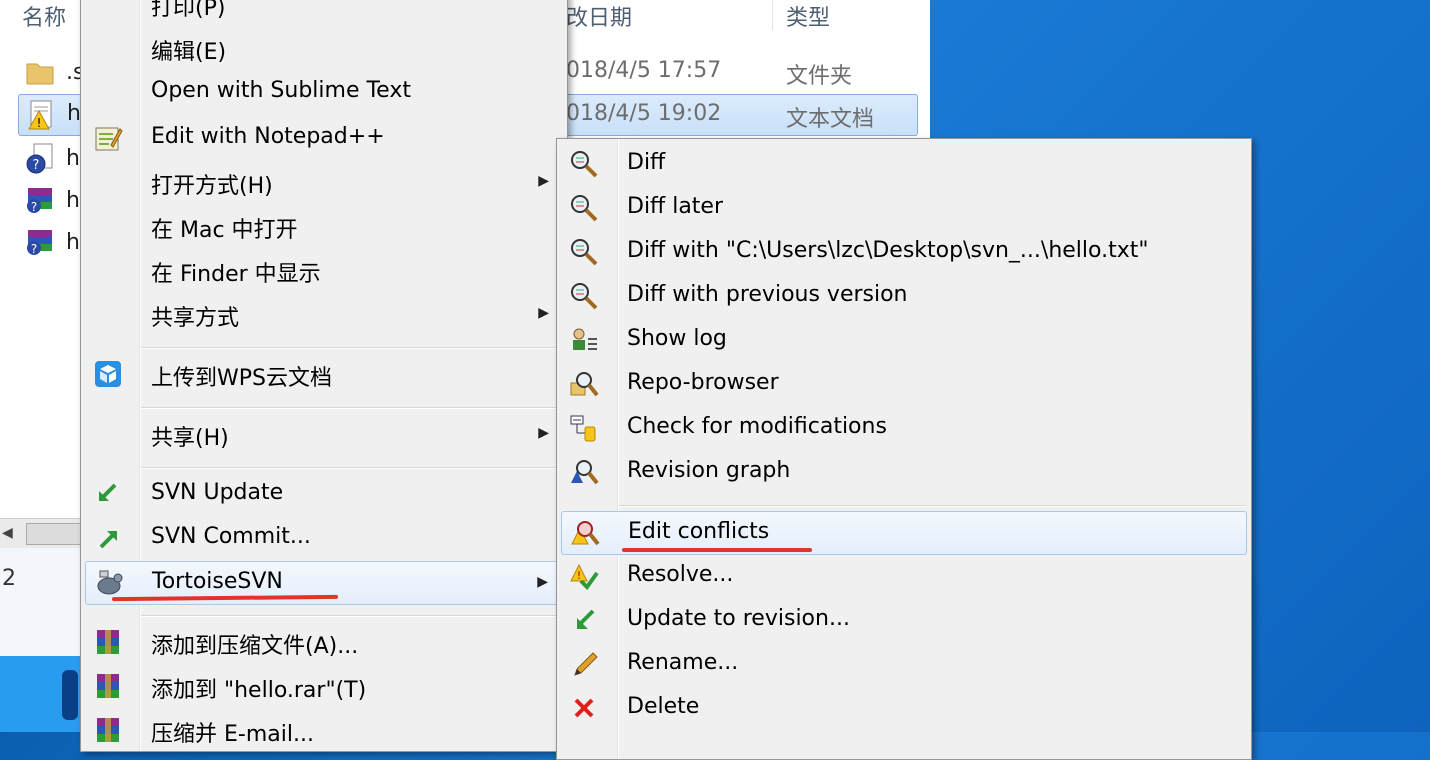 Image resolution: width=1430 pixels, height=760 pixels. Describe the element at coordinates (757, 426) in the screenshot. I see `menu-item-label: Check for modifications` at that location.